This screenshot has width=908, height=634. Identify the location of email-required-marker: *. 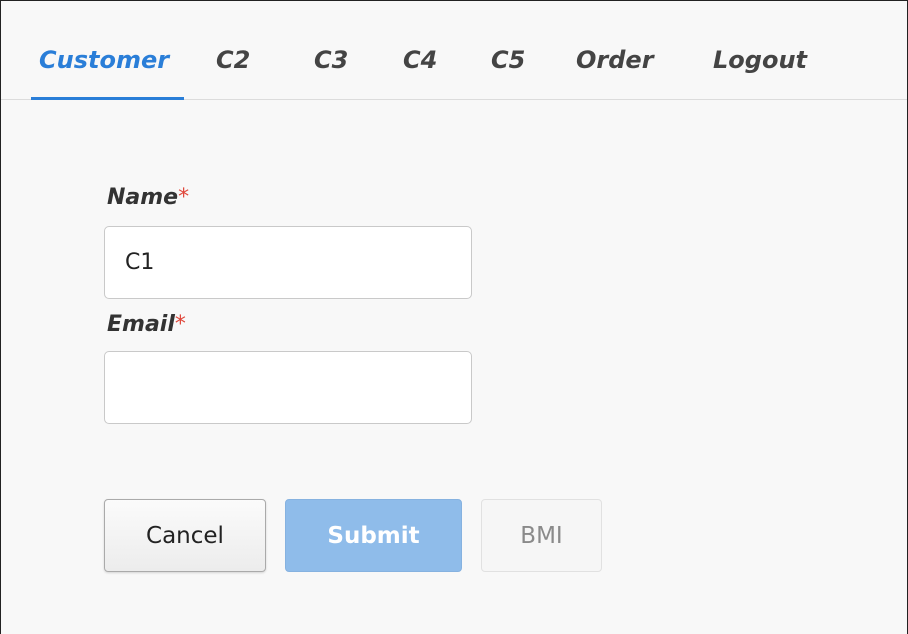
(180, 324).